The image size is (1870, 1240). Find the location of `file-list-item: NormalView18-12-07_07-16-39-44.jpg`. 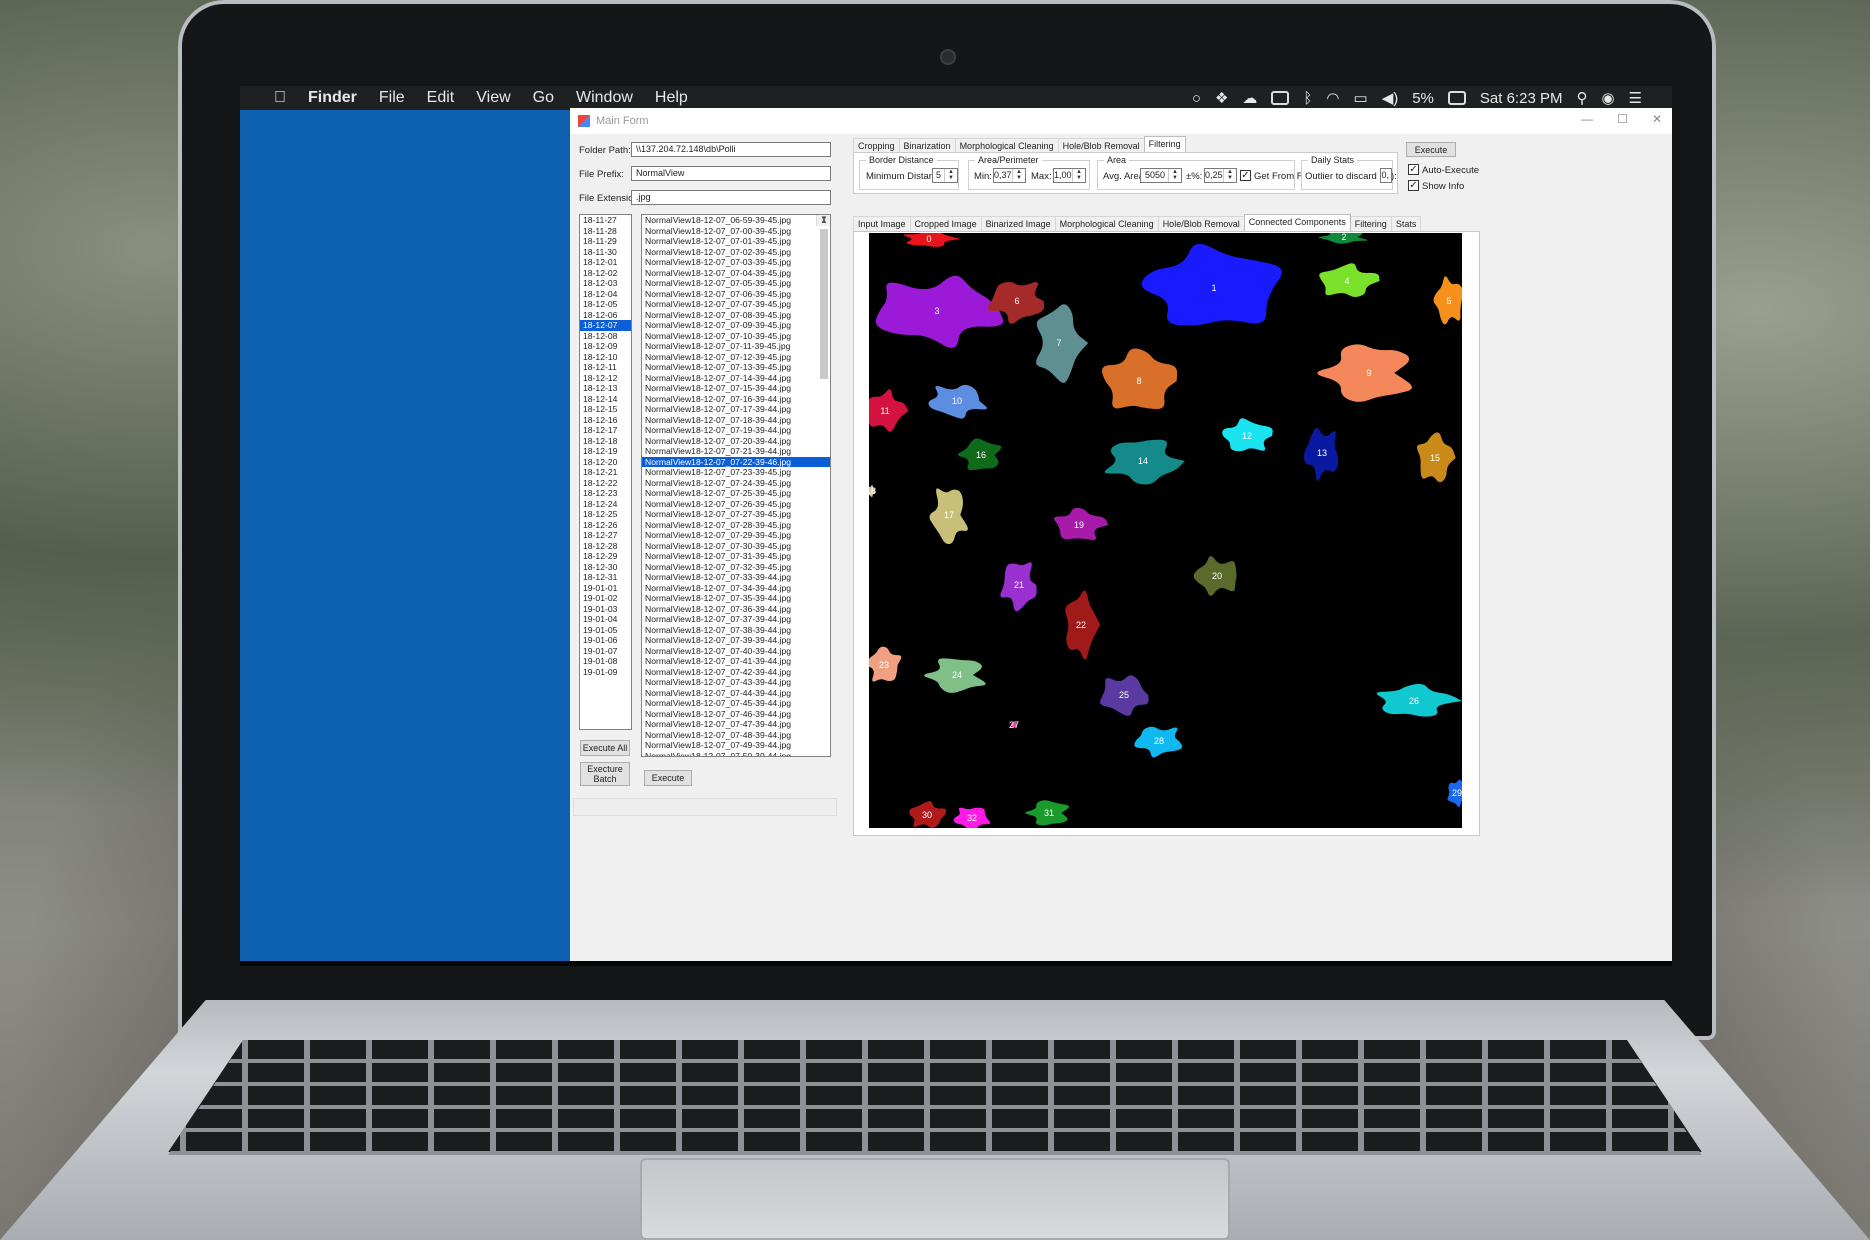

file-list-item: NormalView18-12-07_07-16-39-44.jpg is located at coordinates (736, 399).